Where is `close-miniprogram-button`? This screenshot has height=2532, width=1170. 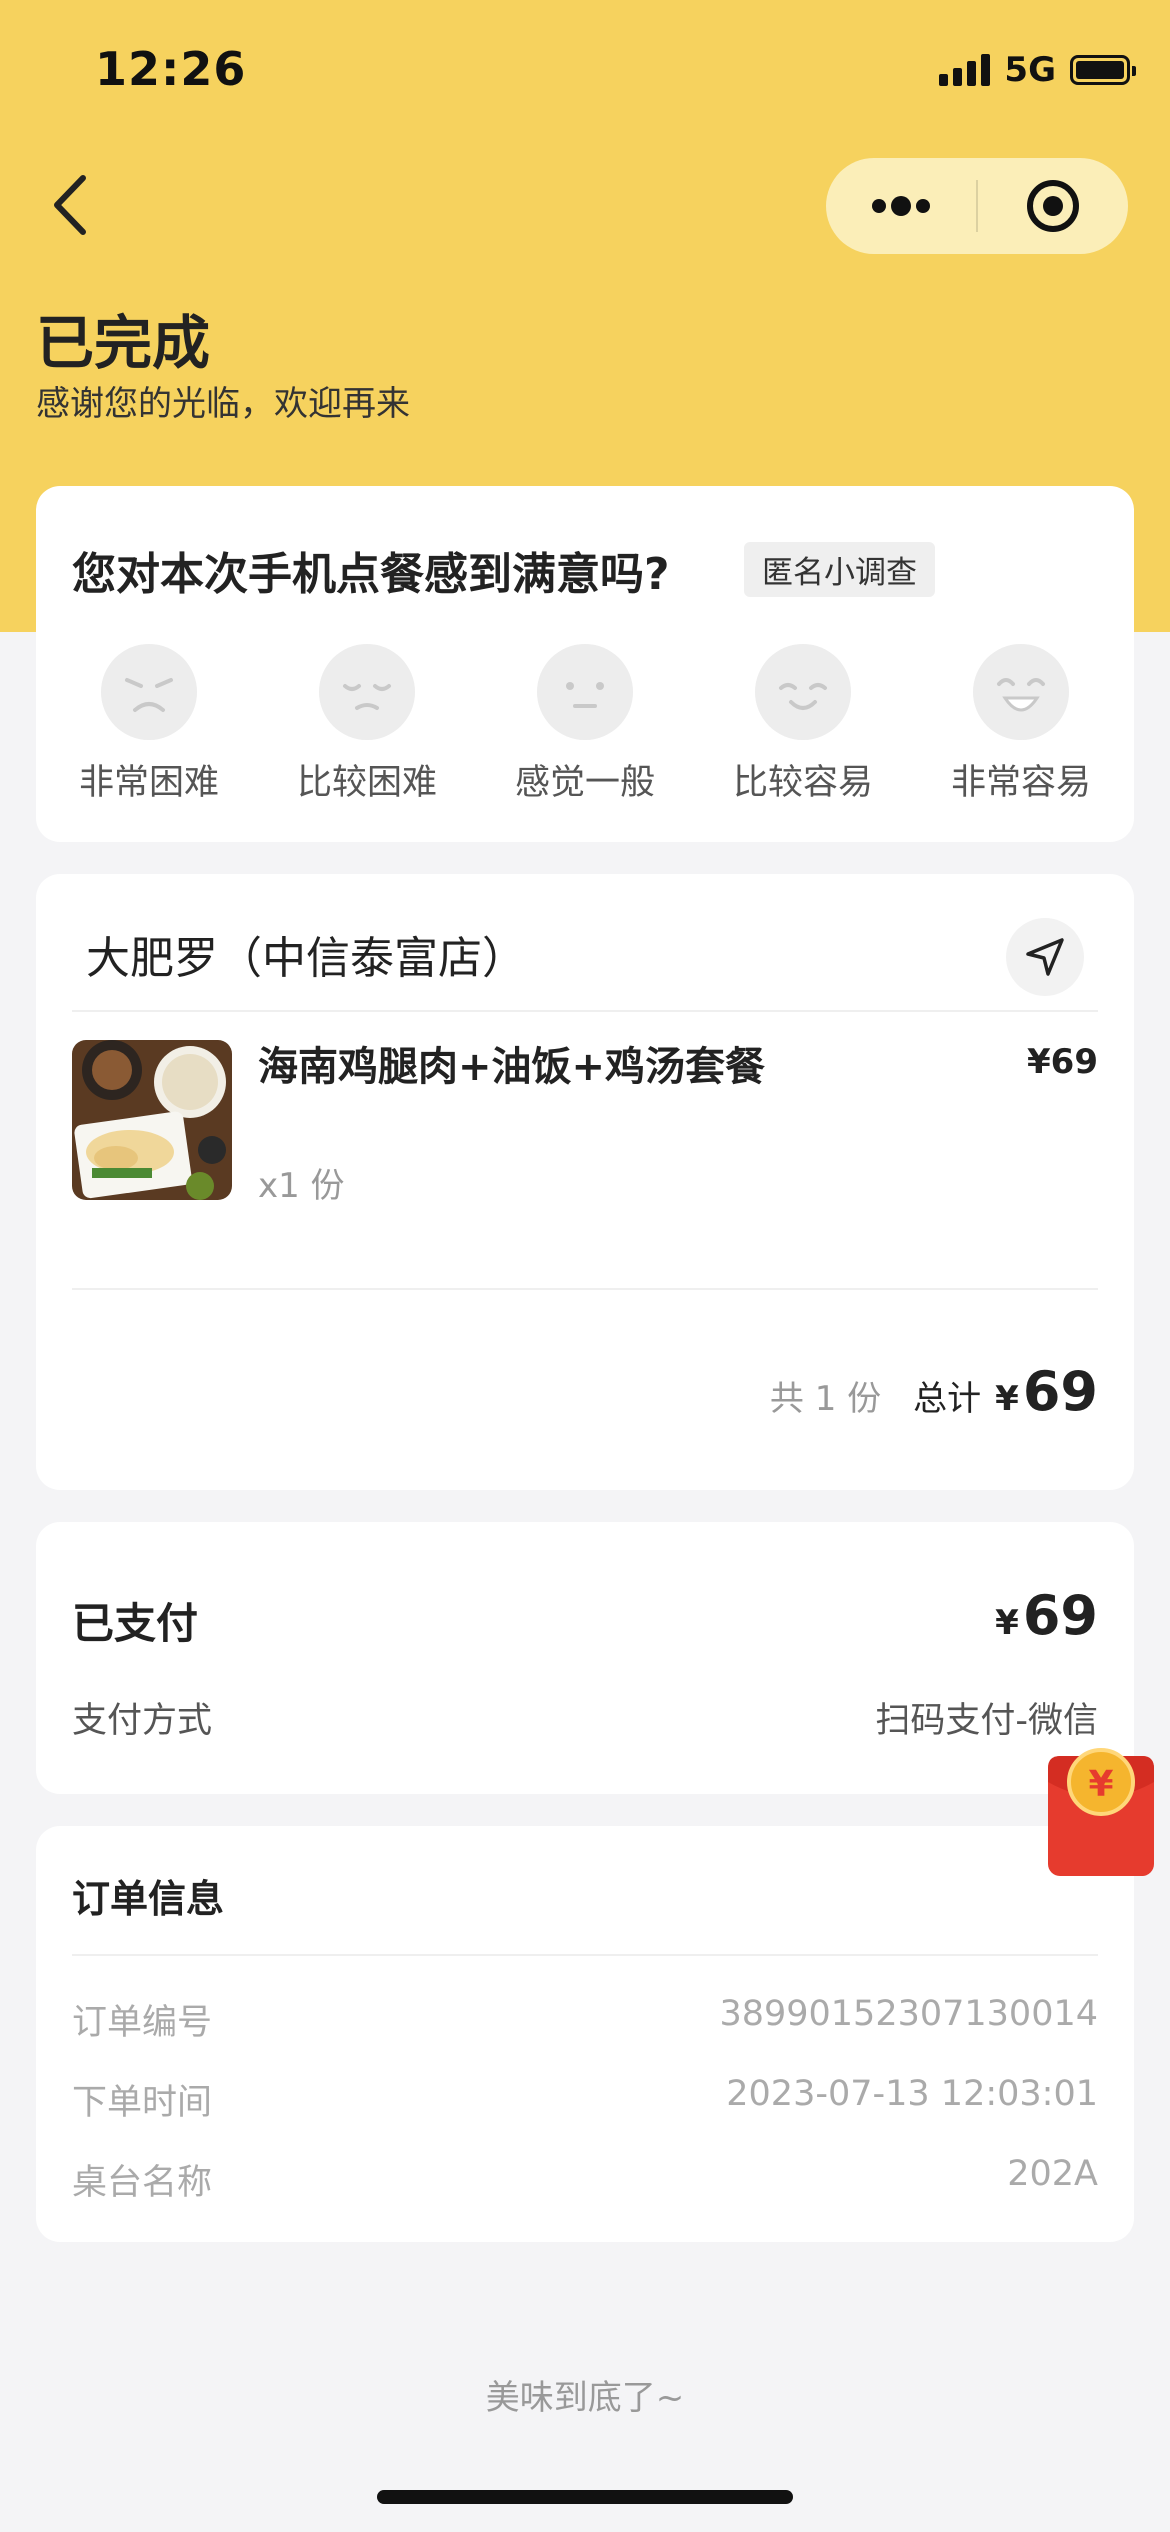
close-miniprogram-button is located at coordinates (1053, 206).